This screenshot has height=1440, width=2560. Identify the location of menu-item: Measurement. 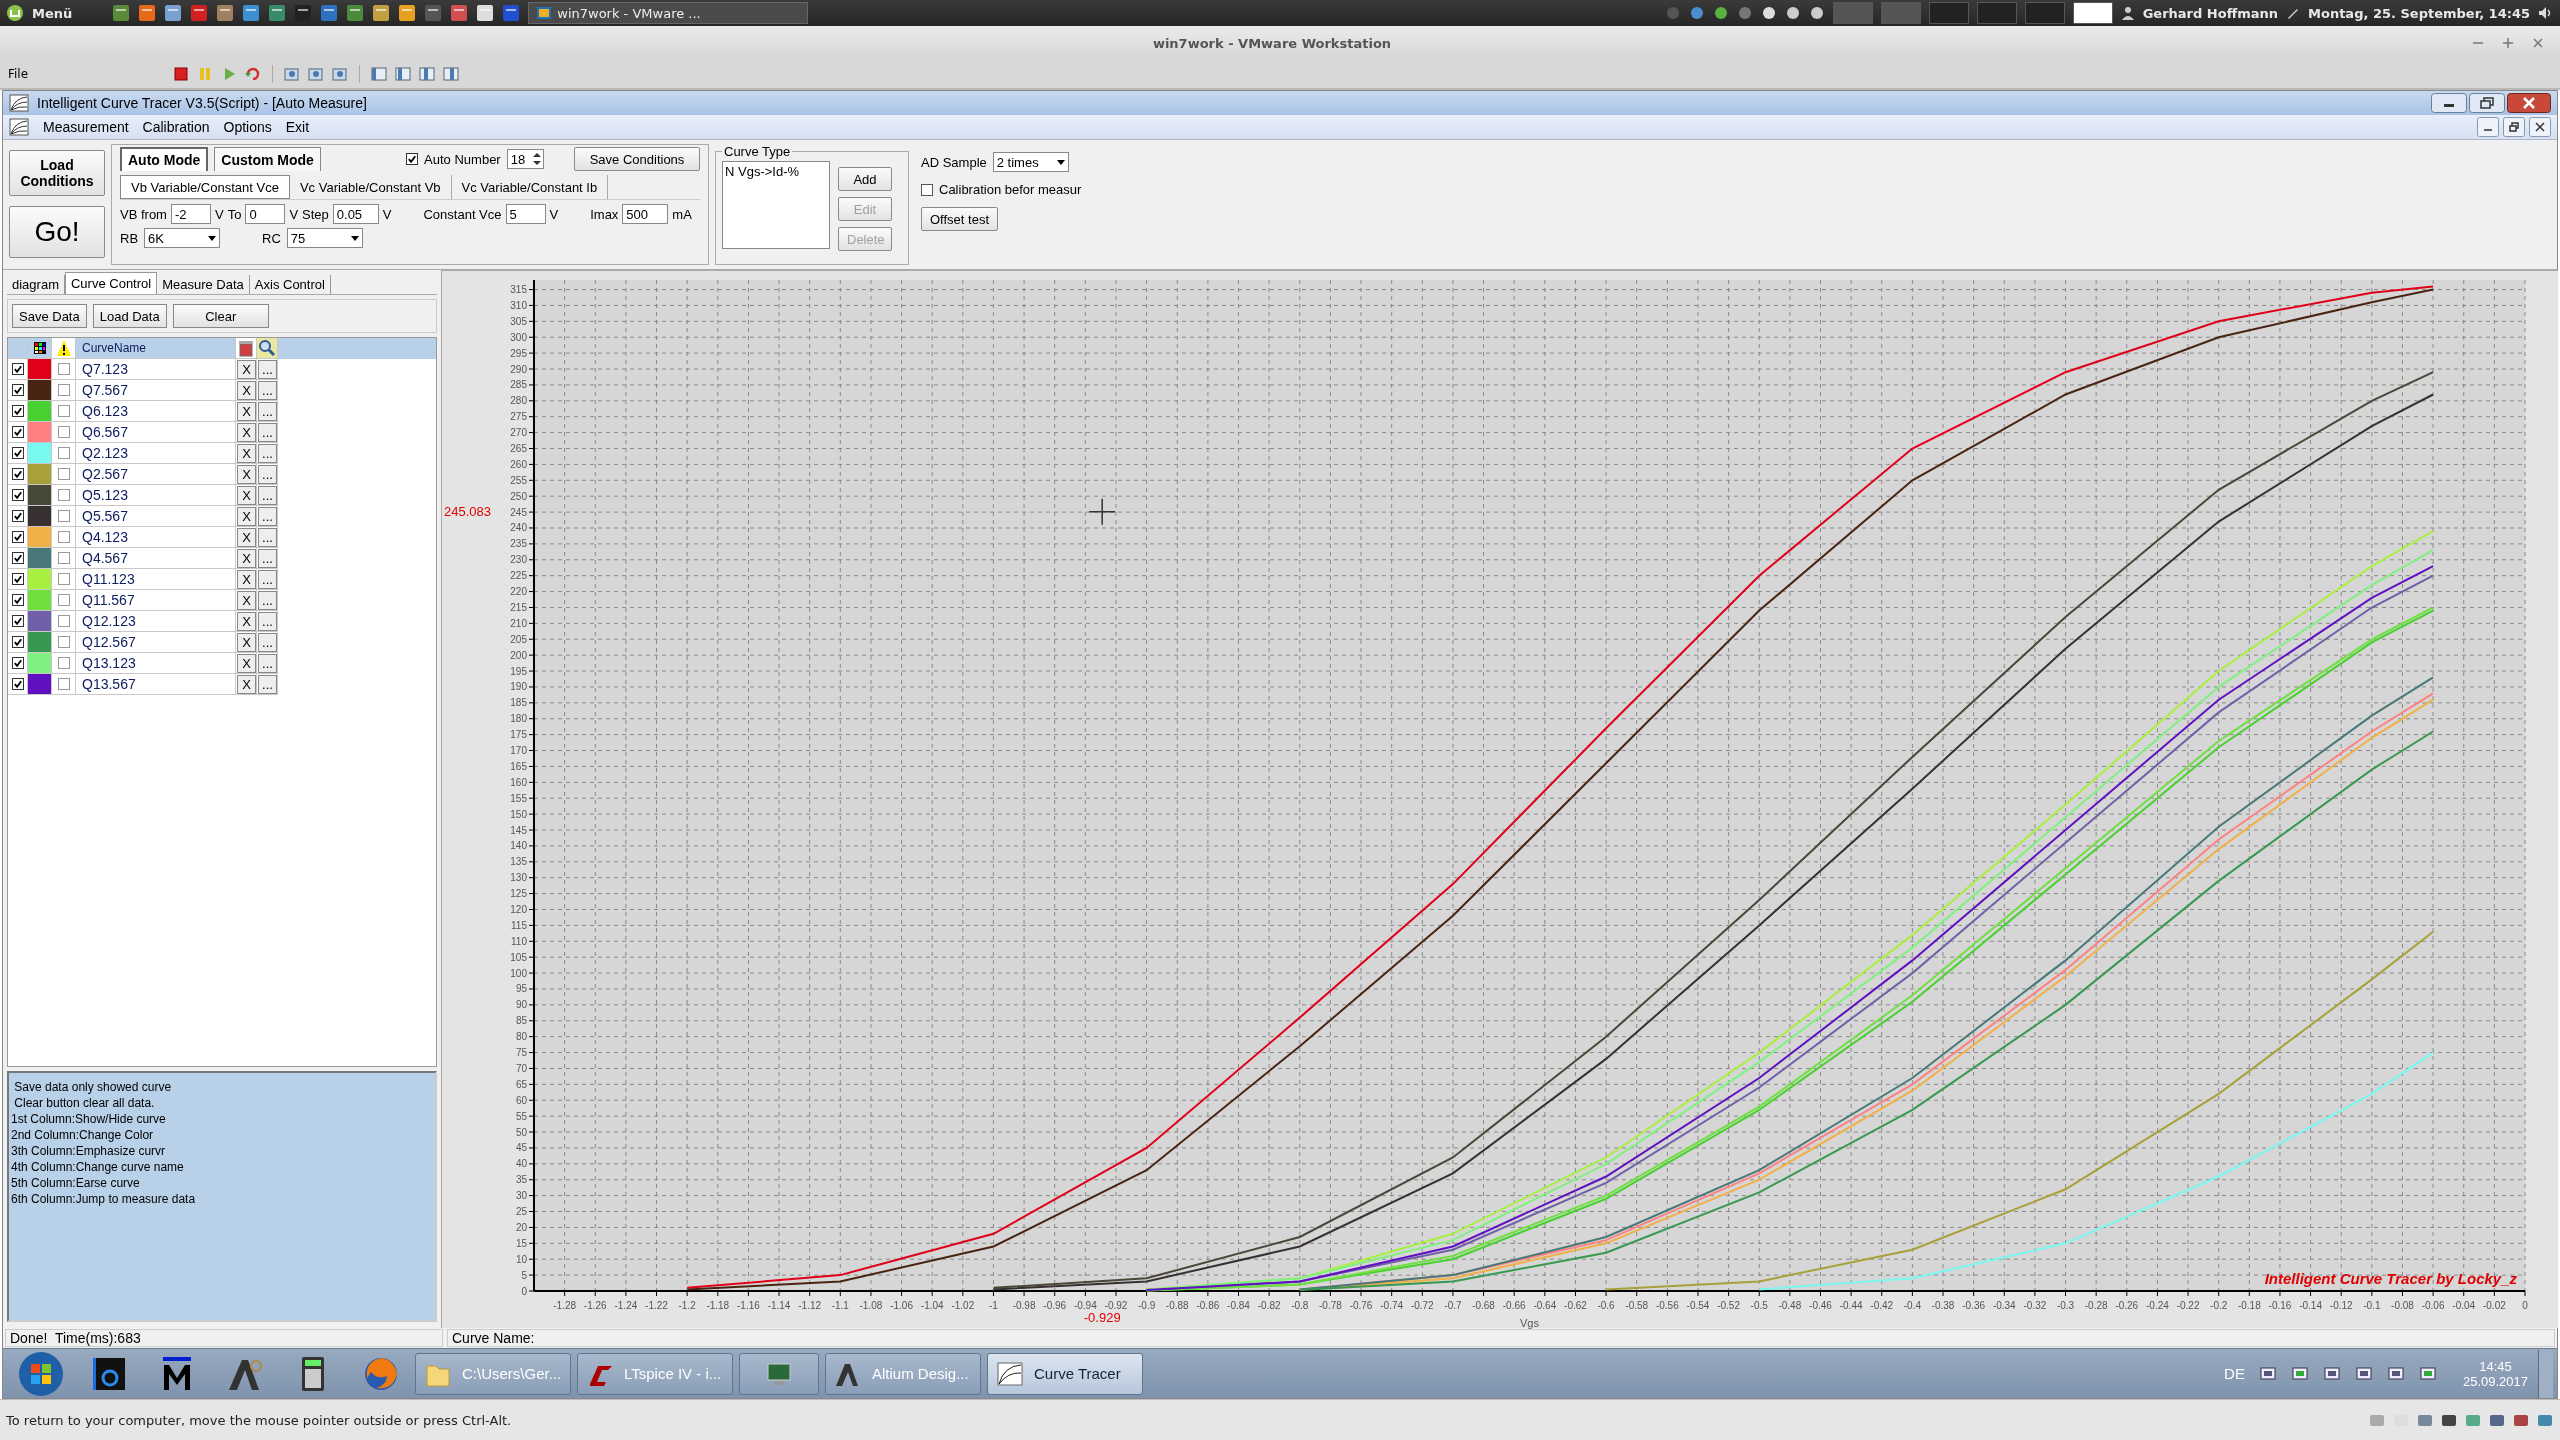
(86, 127).